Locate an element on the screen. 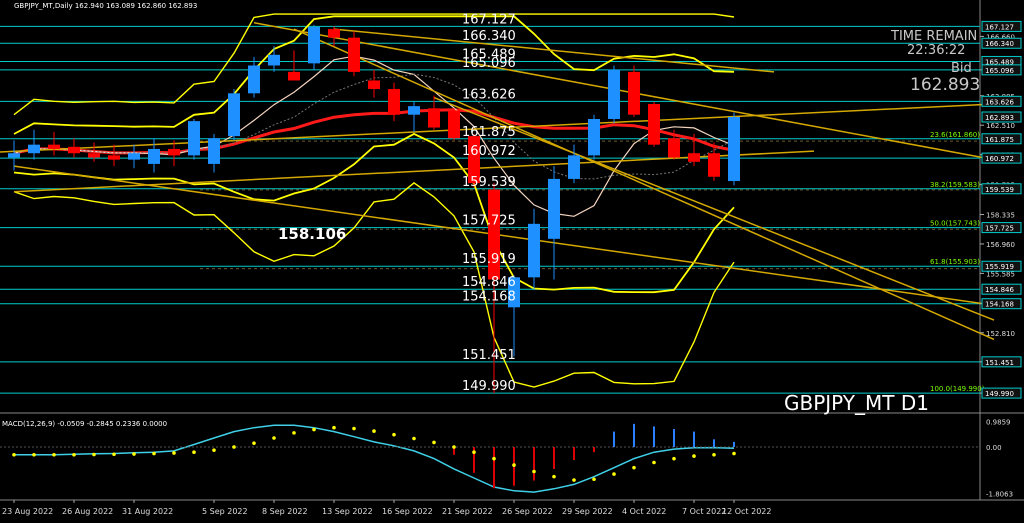 The image size is (1024, 523). price-tag-label: 160.972 is located at coordinates (999, 159).